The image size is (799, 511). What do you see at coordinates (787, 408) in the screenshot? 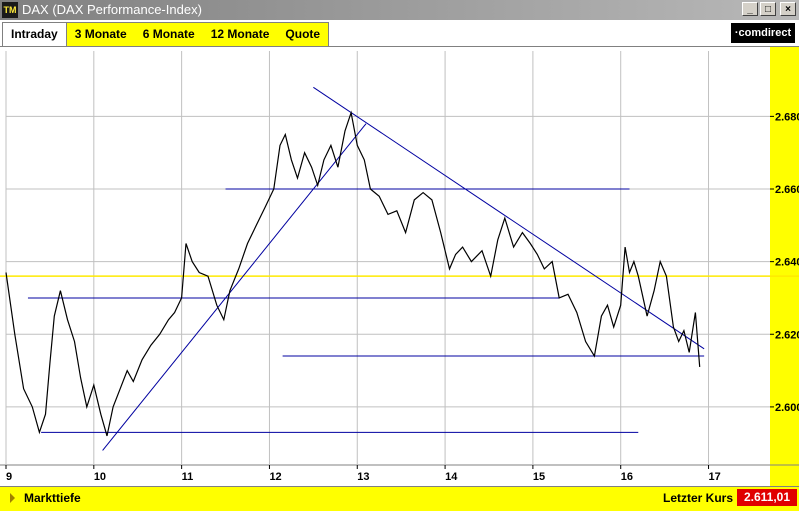
I see `y-tick-label: 2.600` at bounding box center [787, 408].